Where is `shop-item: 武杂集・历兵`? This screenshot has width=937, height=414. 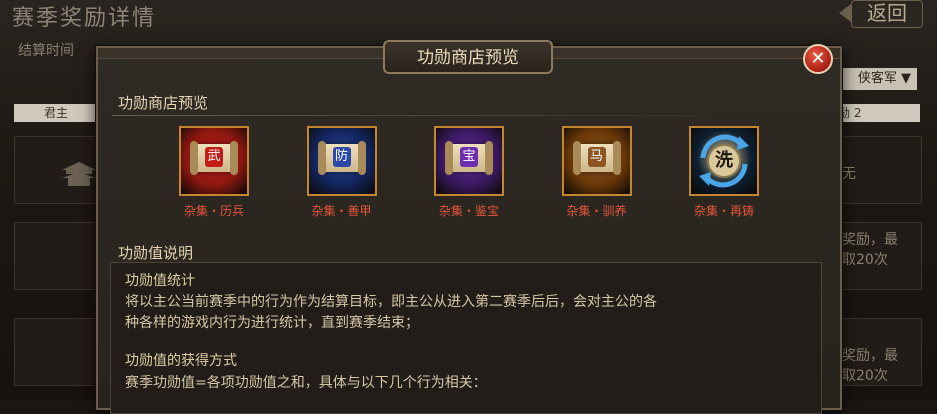
shop-item: 武杂集・历兵 is located at coordinates (214, 172).